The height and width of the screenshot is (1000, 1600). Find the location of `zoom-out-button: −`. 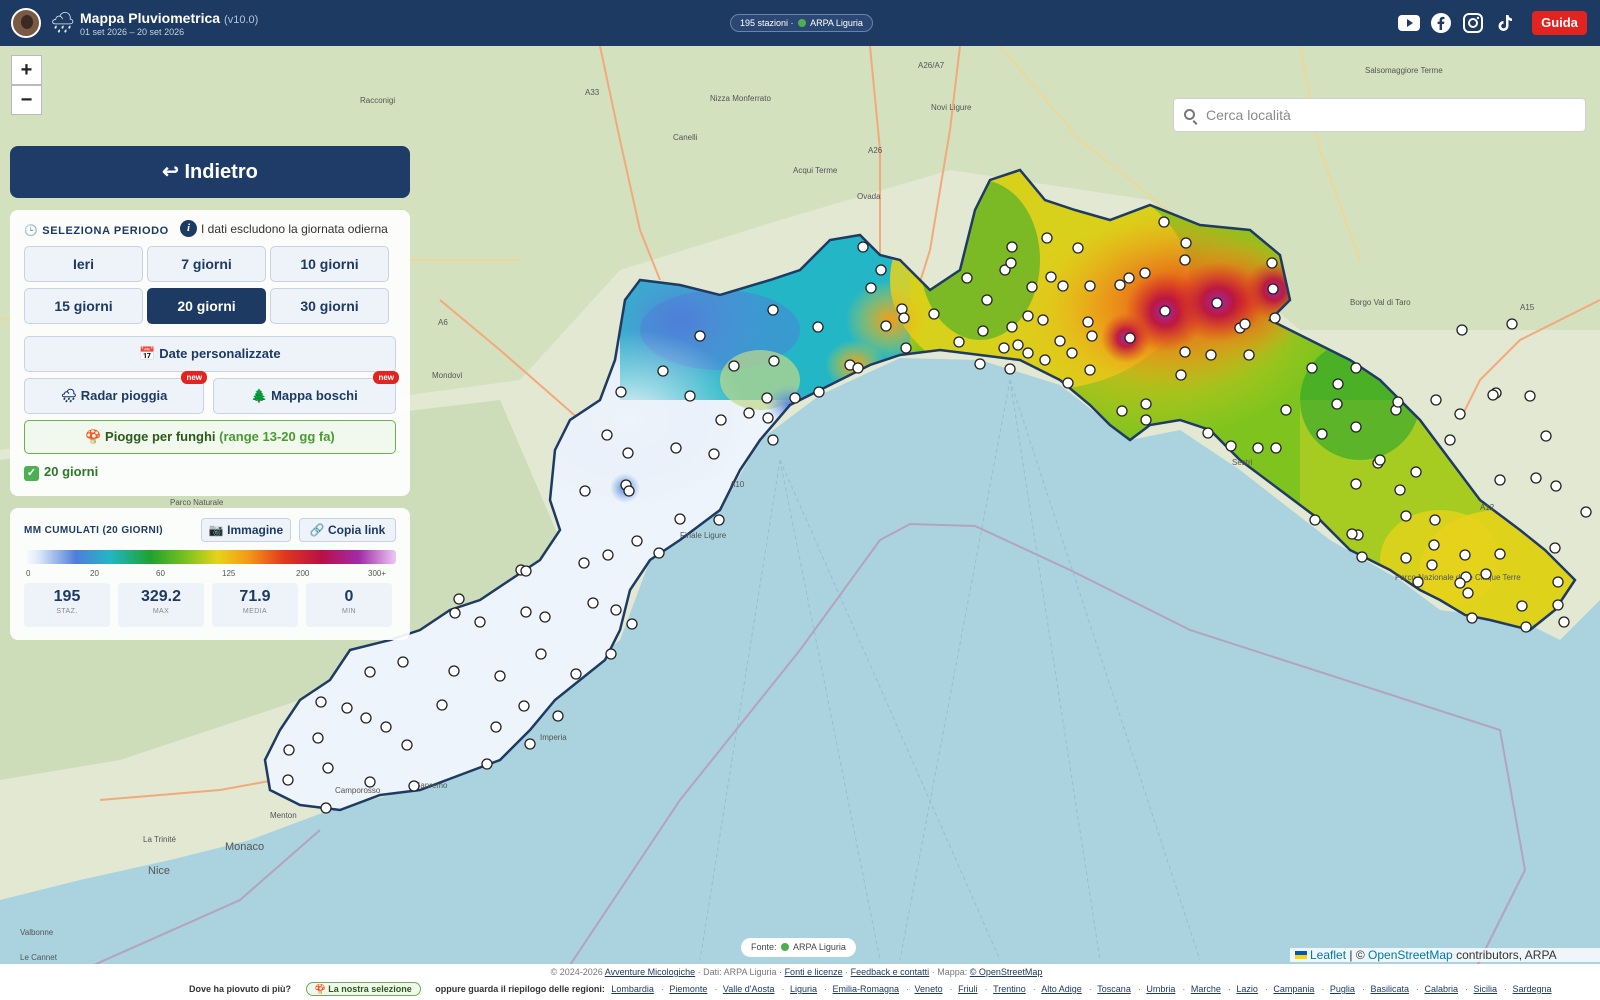

zoom-out-button: − is located at coordinates (26, 100).